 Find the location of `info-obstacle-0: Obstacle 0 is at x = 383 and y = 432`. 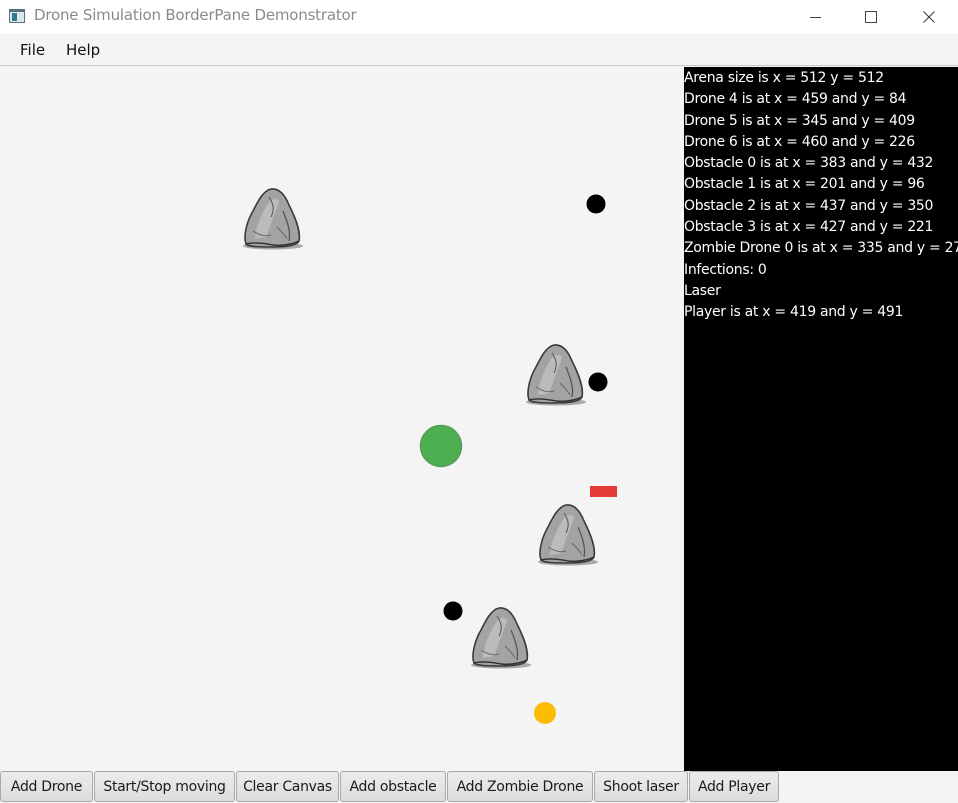

info-obstacle-0: Obstacle 0 is at x = 383 and y = 432 is located at coordinates (809, 163).